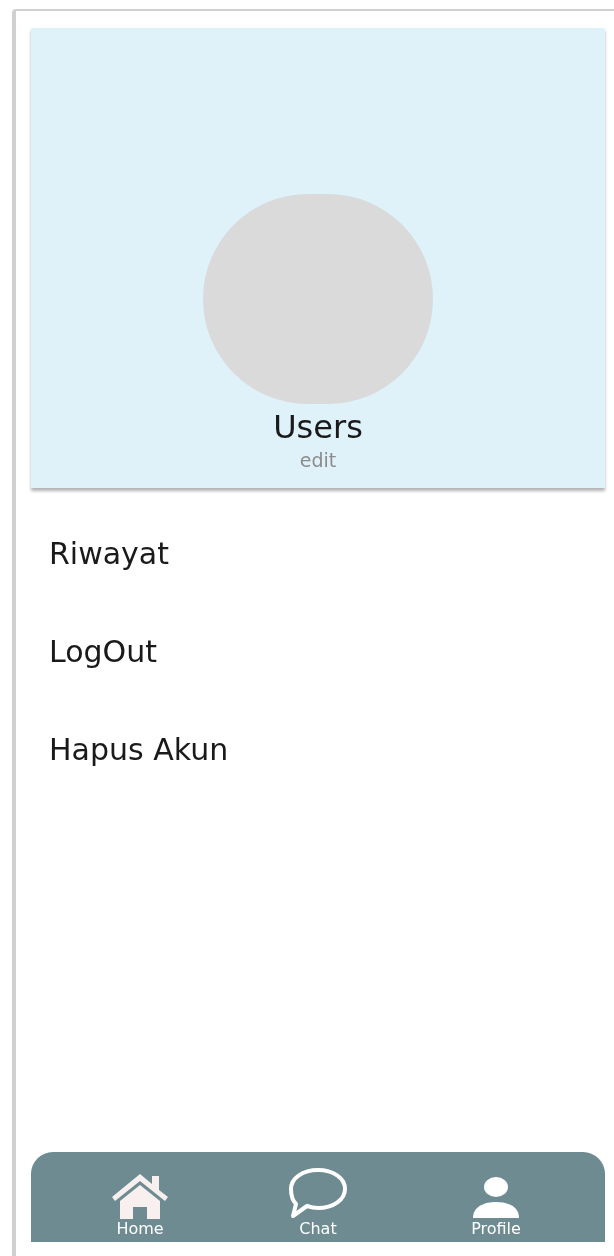 This screenshot has height=1256, width=614. What do you see at coordinates (318, 1193) in the screenshot?
I see `chat-icon` at bounding box center [318, 1193].